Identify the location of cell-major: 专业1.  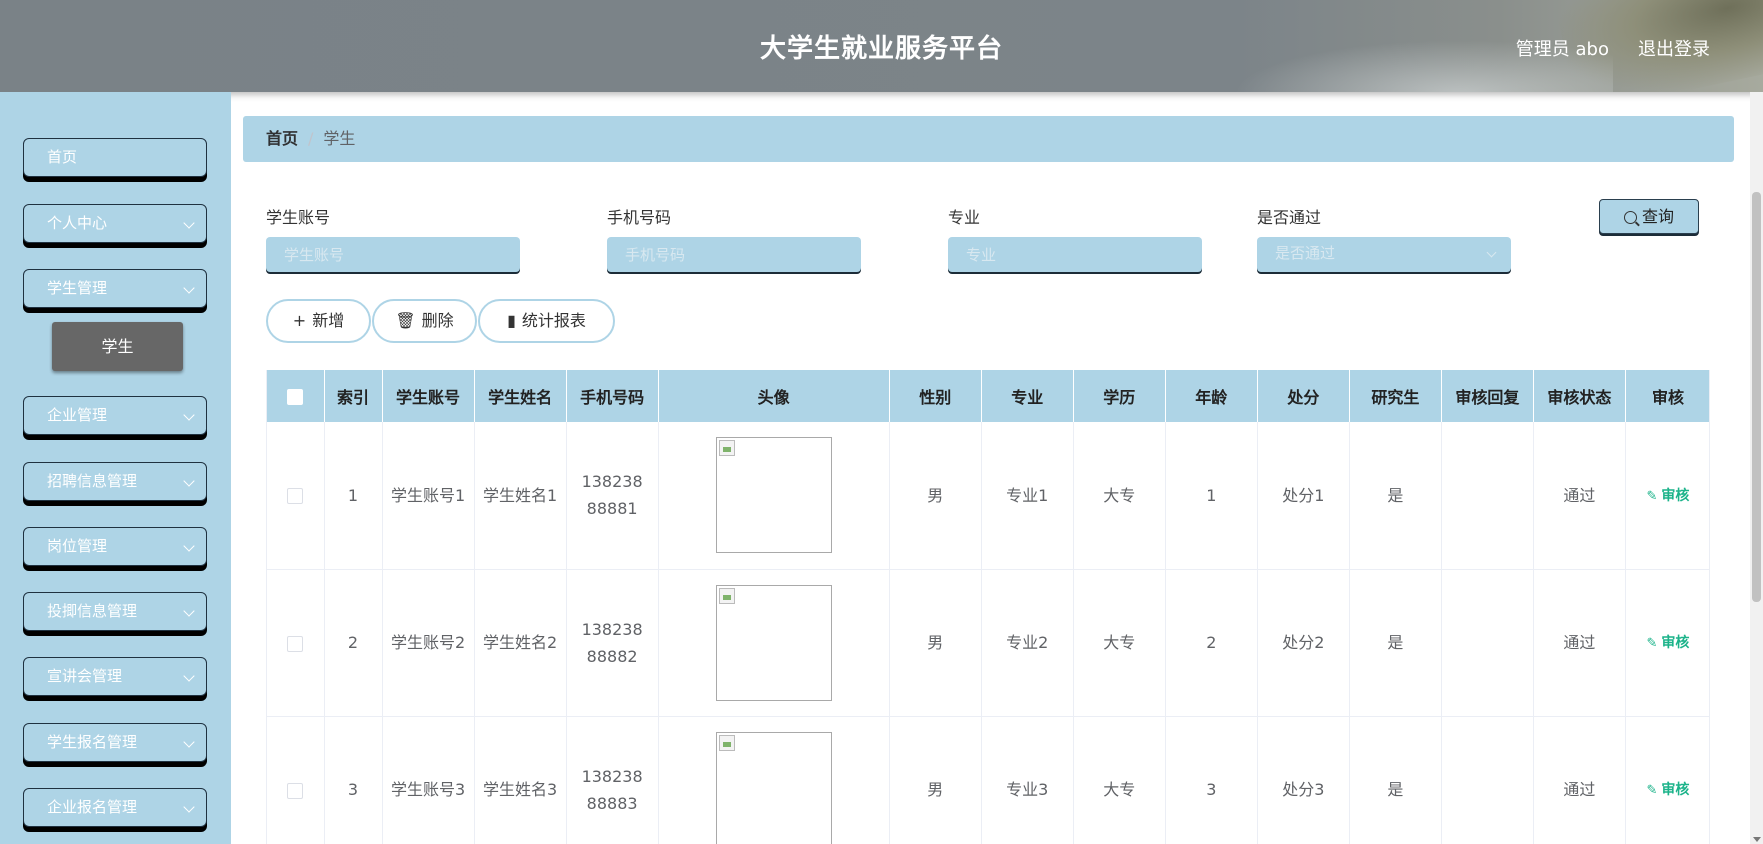
(1027, 496).